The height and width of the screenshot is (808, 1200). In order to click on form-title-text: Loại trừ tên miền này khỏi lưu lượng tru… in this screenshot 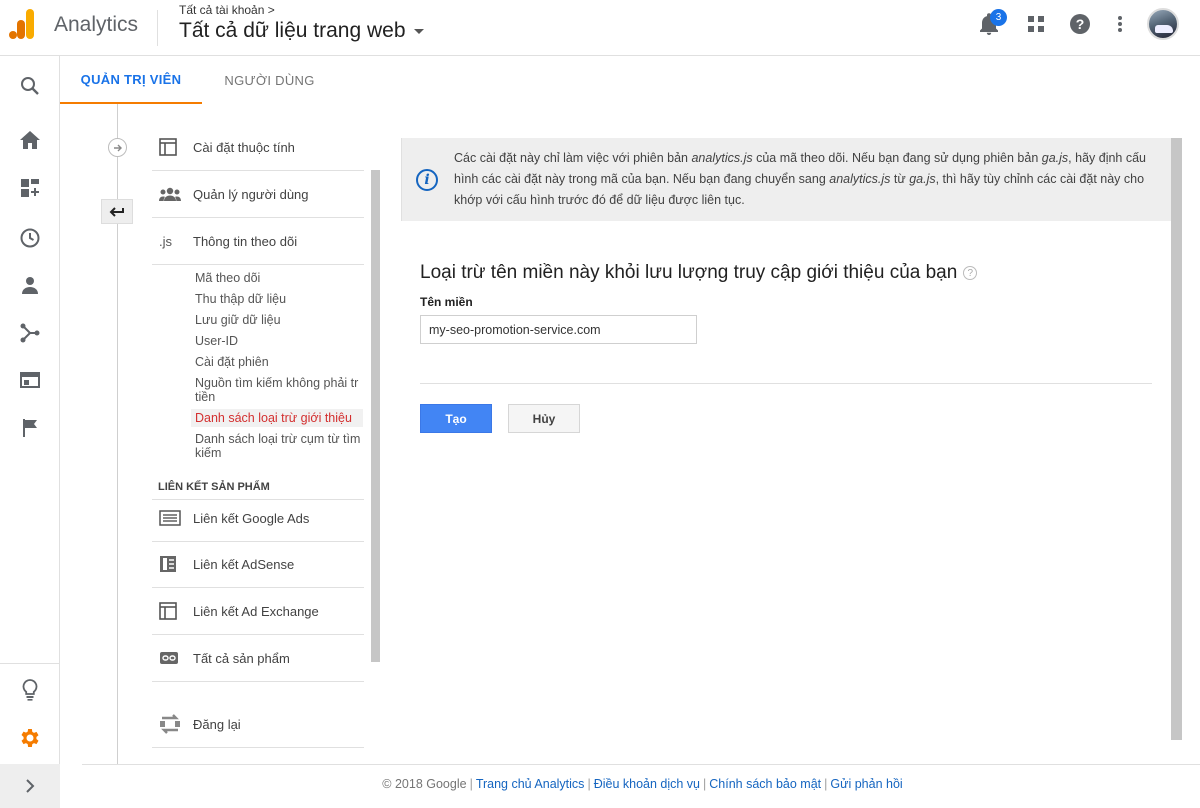, I will do `click(689, 272)`.